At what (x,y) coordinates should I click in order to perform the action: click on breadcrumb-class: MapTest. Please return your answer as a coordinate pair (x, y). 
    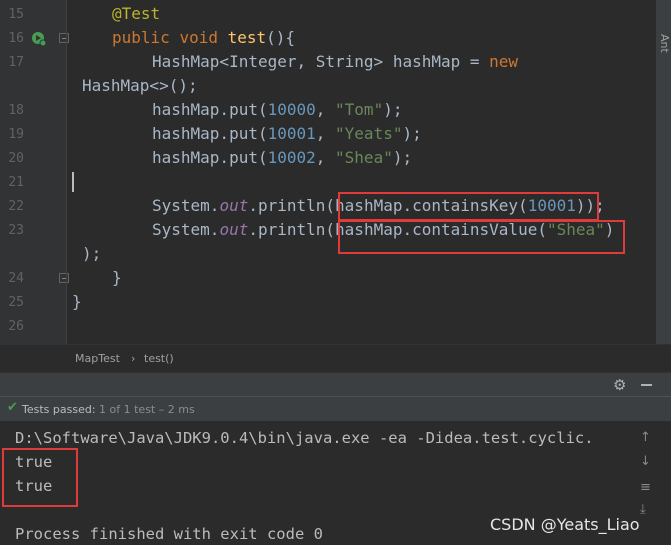
    Looking at the image, I should click on (97, 358).